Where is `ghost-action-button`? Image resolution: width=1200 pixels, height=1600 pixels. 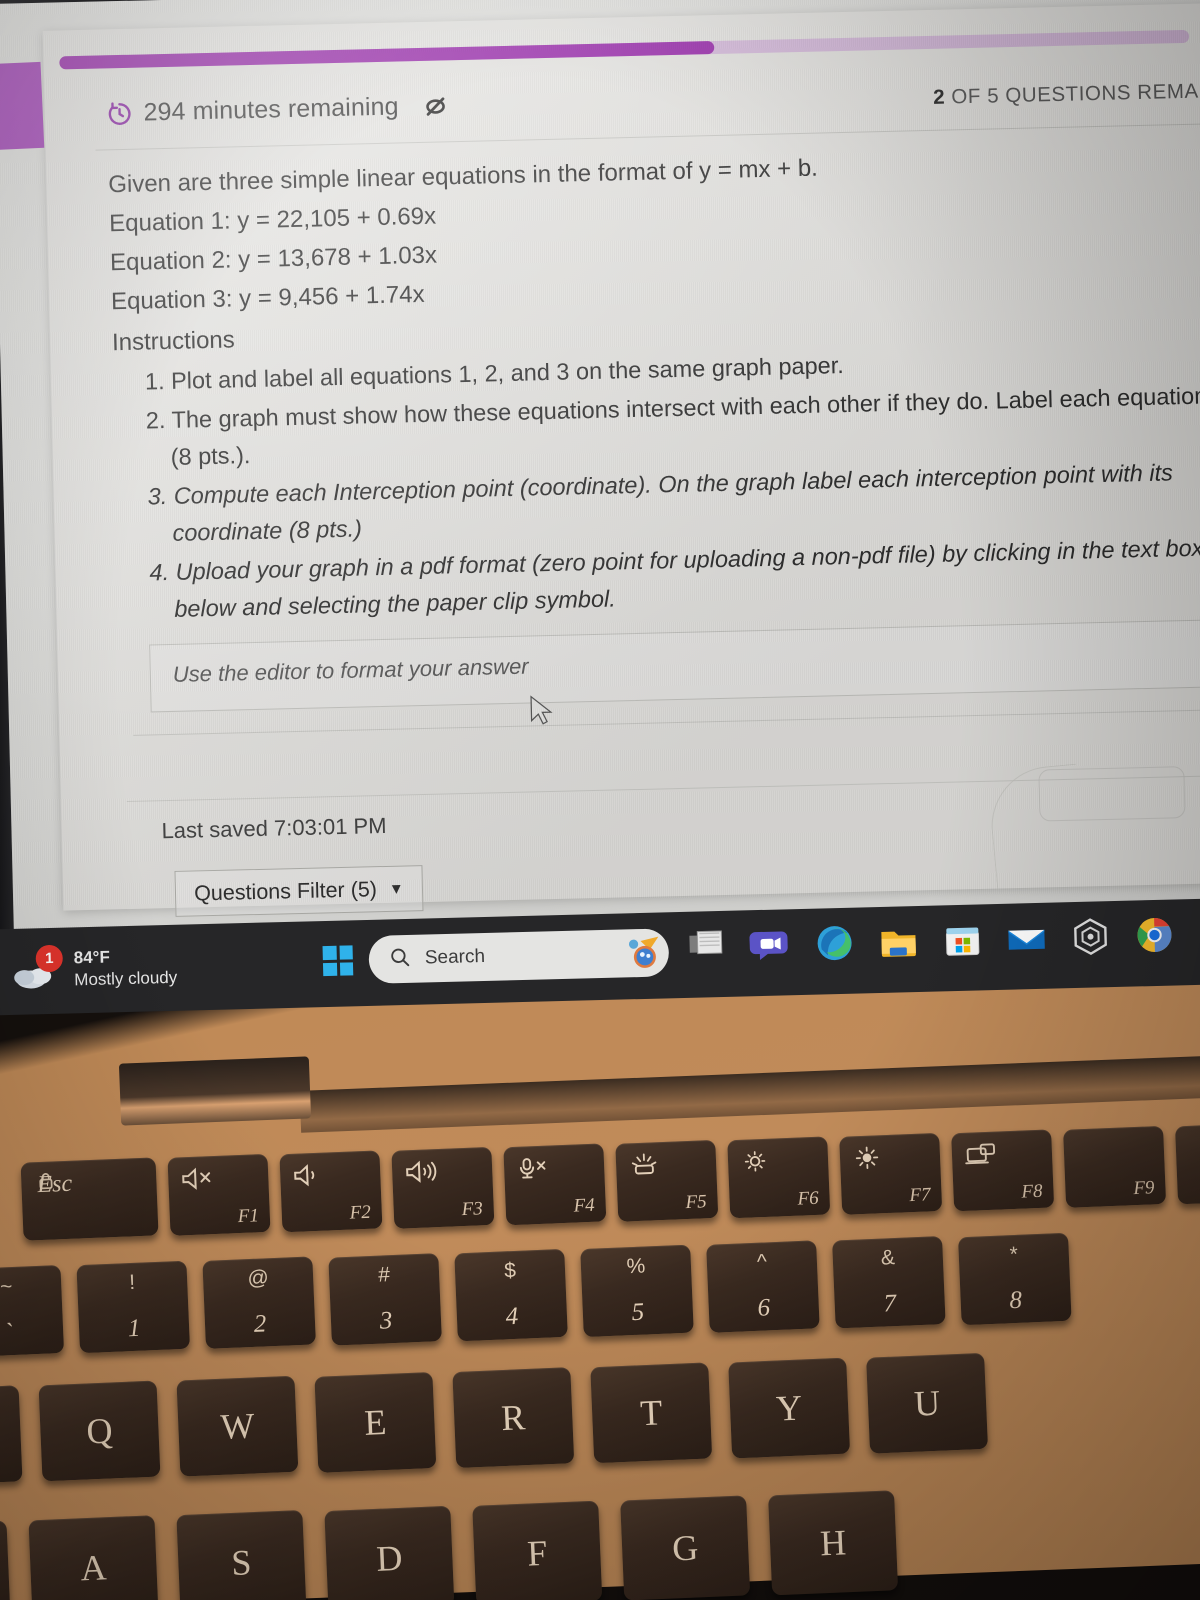 ghost-action-button is located at coordinates (1112, 794).